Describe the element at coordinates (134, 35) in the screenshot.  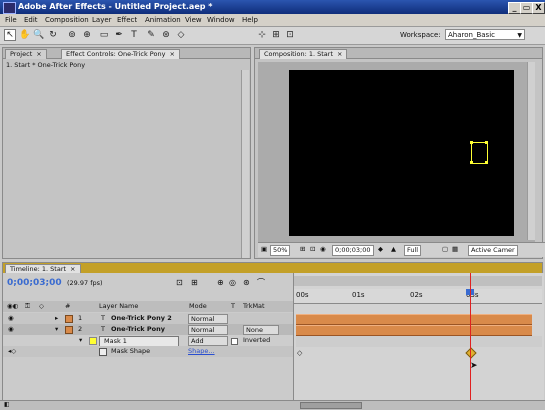
I see `text-tool-icon: T` at that location.